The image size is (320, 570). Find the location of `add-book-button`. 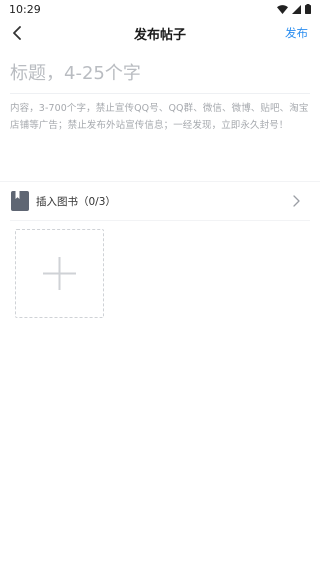

add-book-button is located at coordinates (59, 273).